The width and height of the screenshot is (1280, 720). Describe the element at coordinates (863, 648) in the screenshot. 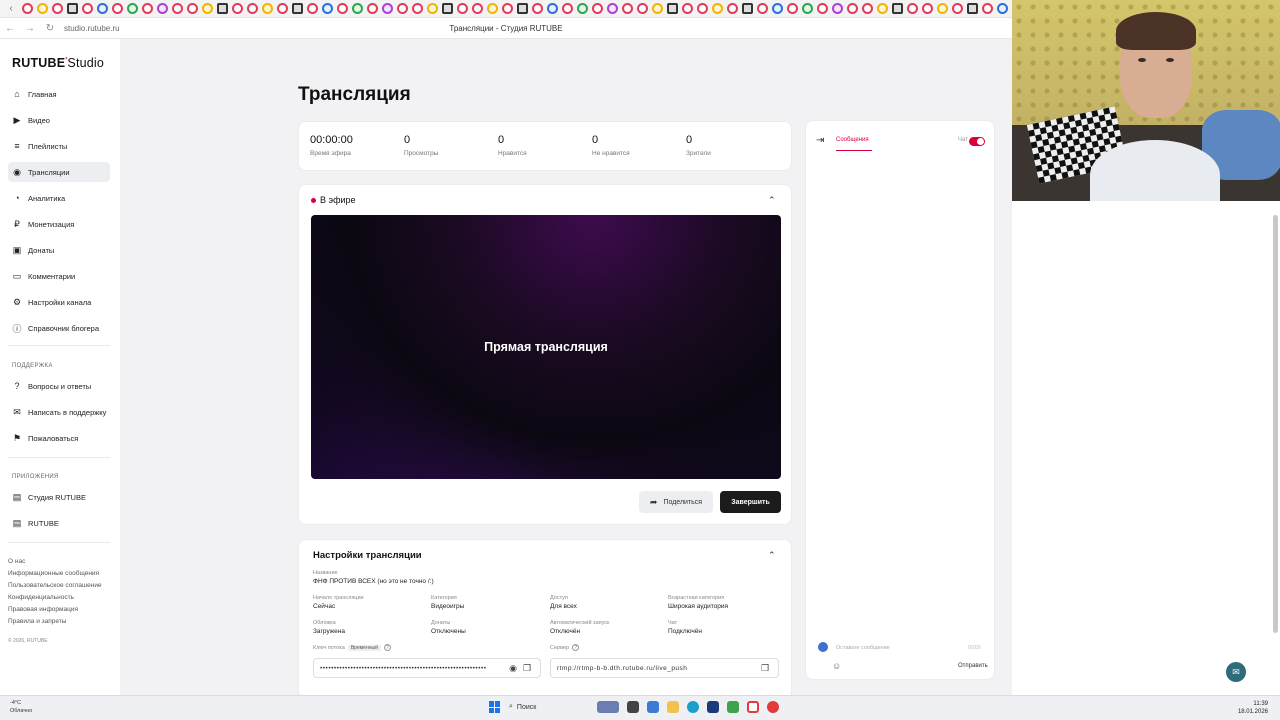

I see `chat-message-input: Оставьте сообщение` at that location.